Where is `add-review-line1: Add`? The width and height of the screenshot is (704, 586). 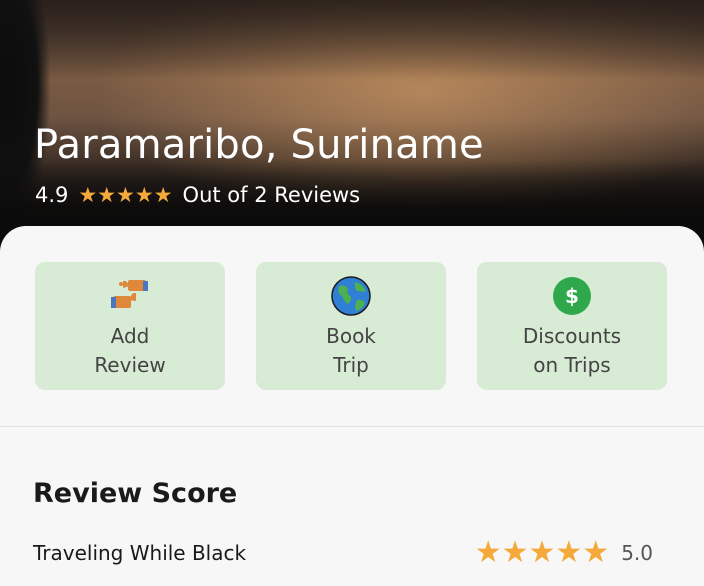
add-review-line1: Add is located at coordinates (130, 336).